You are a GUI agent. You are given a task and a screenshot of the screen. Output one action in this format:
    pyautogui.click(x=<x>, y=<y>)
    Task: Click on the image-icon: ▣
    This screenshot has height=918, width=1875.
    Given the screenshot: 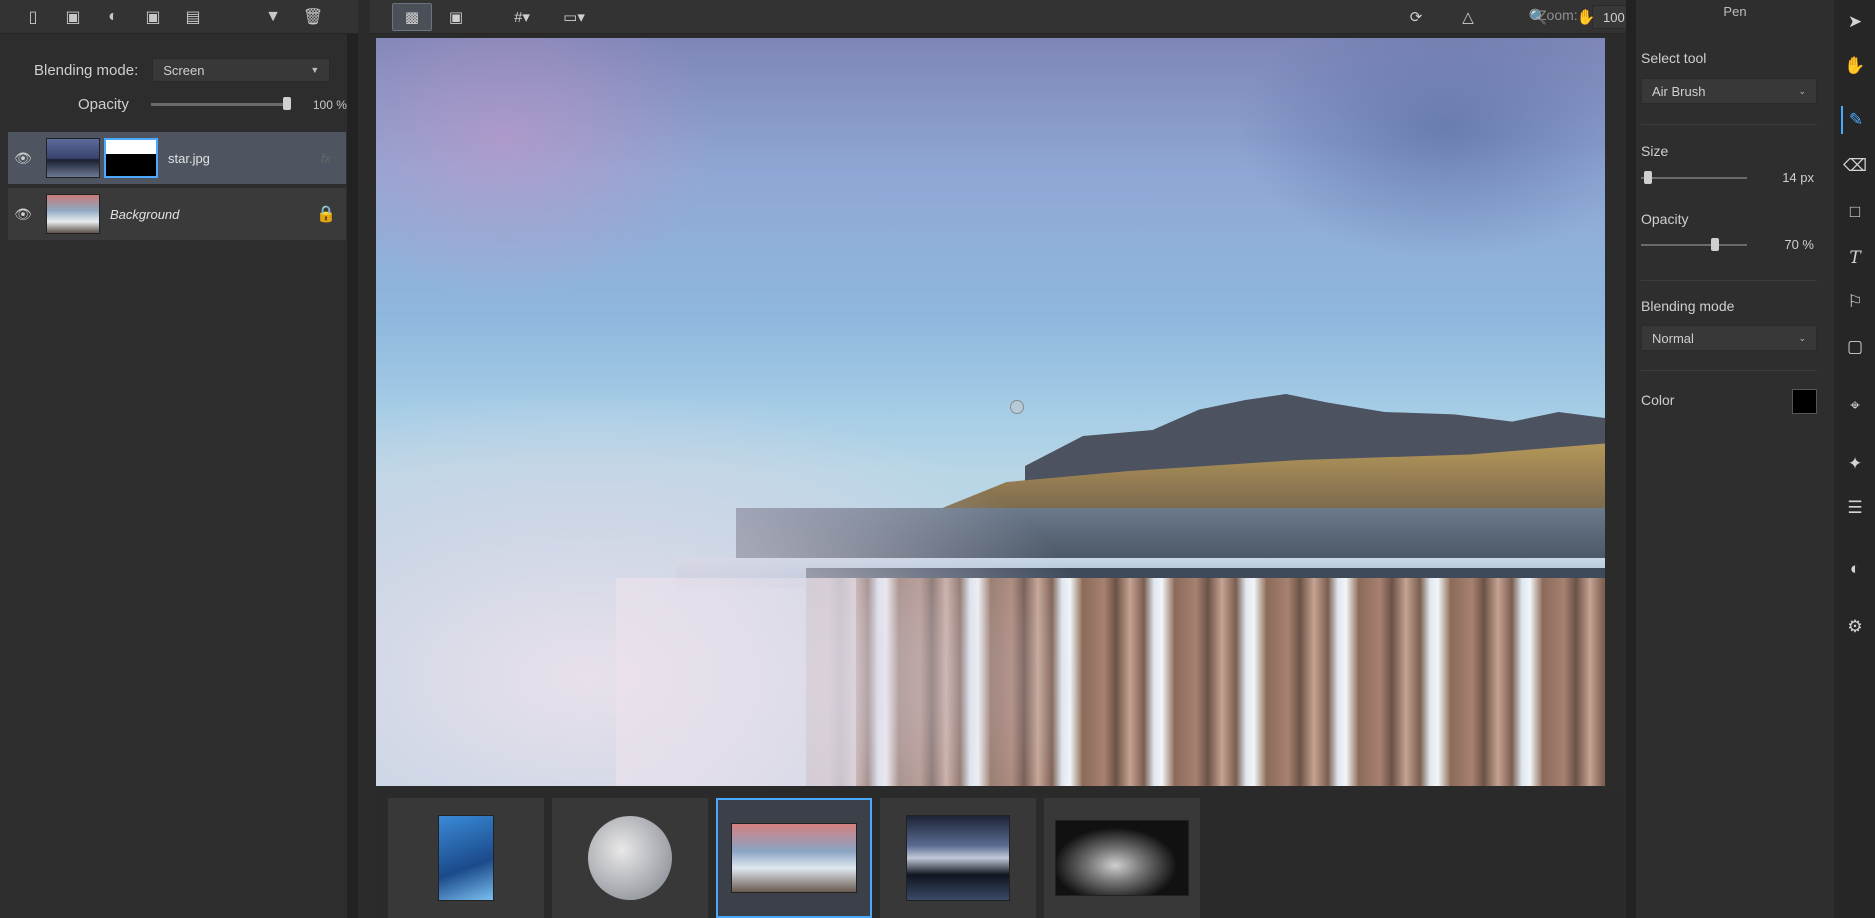 What is the action you would take?
    pyautogui.click(x=456, y=17)
    